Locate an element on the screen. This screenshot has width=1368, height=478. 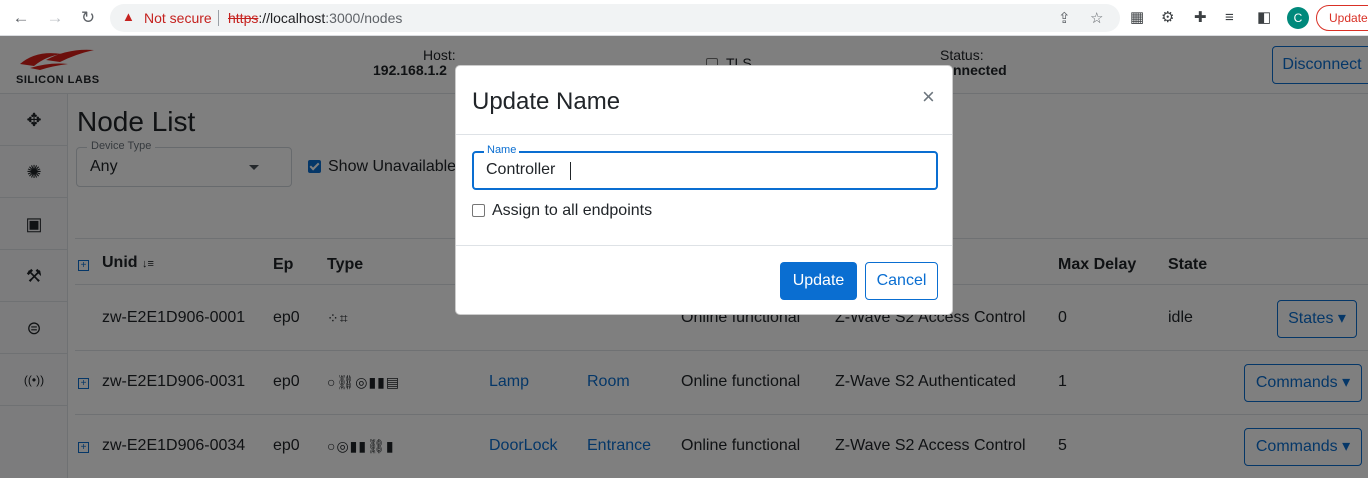
modal-footer-divider is located at coordinates (704, 245).